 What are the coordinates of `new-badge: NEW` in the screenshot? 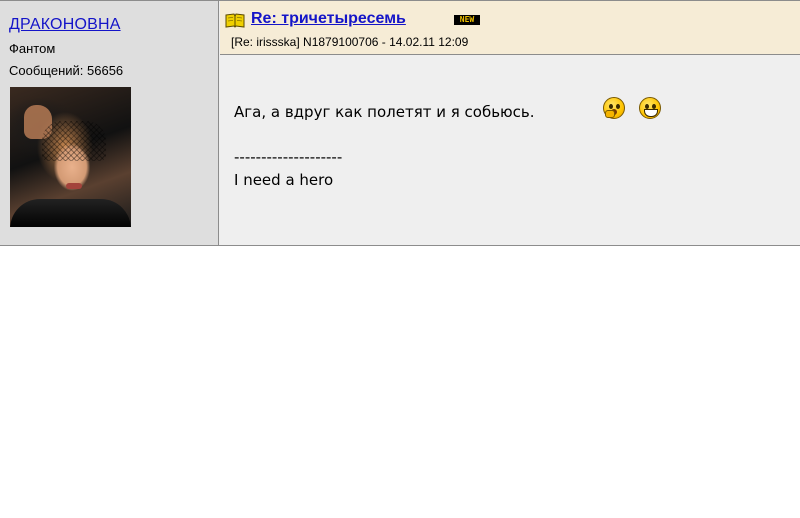 It's located at (467, 20).